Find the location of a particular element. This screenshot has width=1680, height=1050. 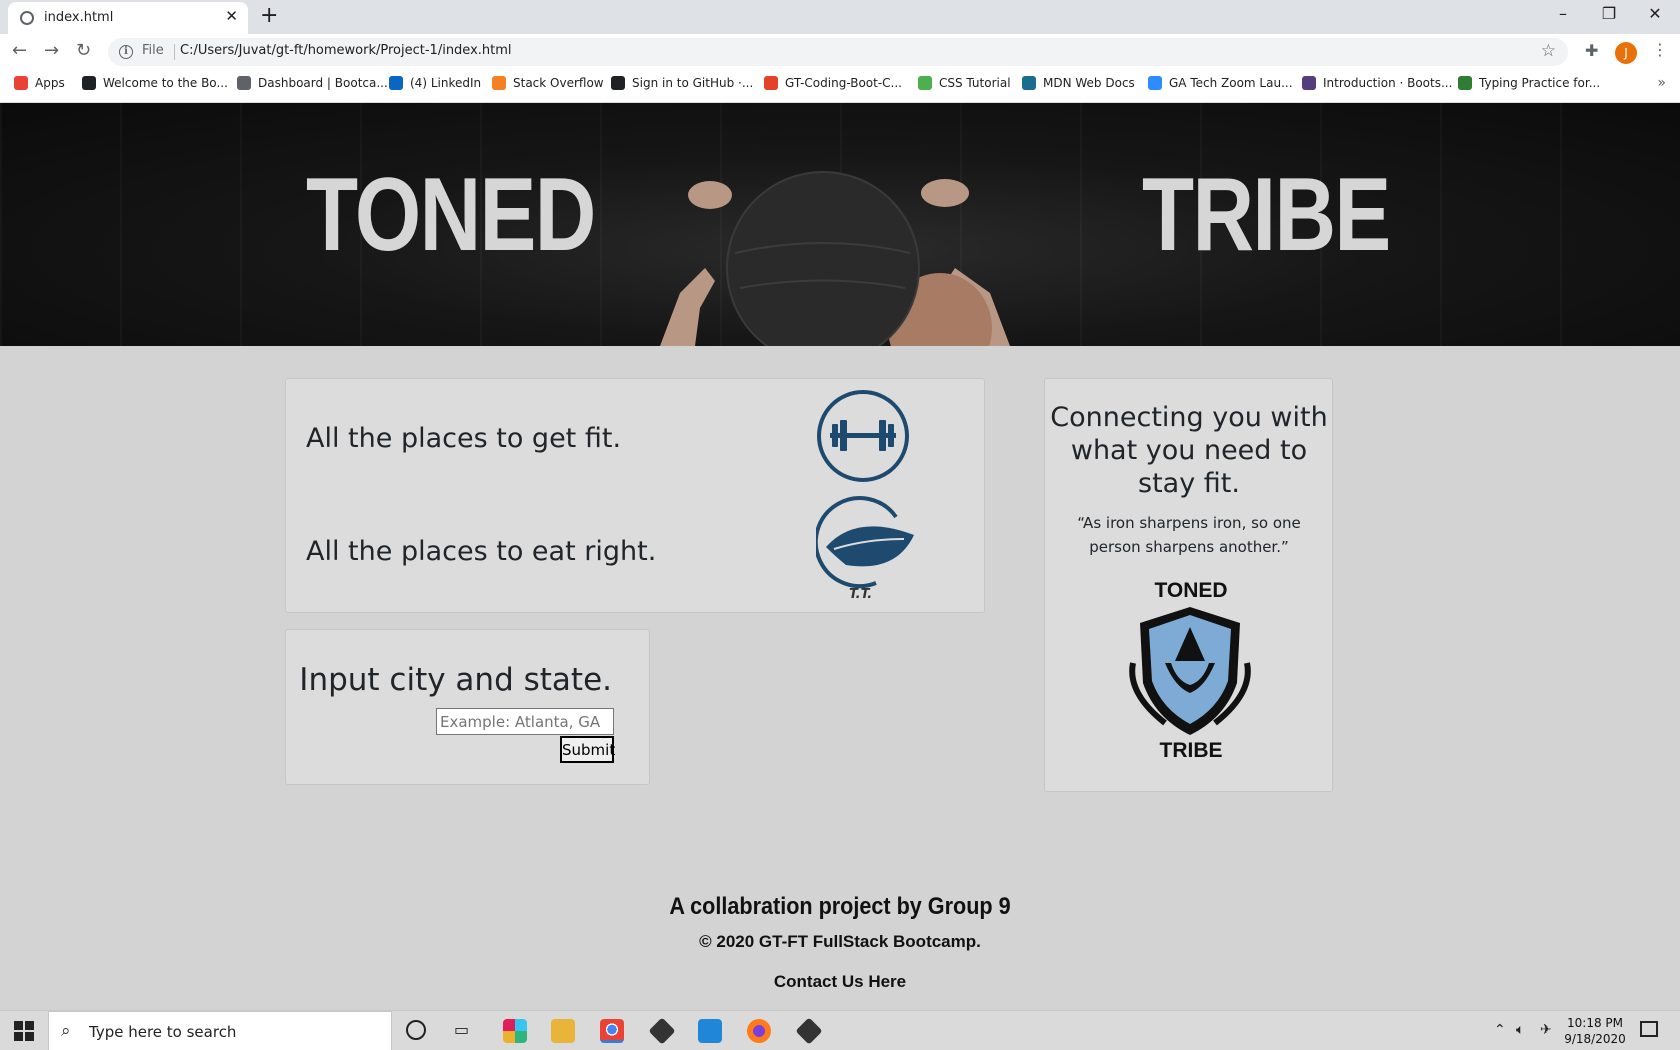

clock-date: 9/18/2020 is located at coordinates (1595, 1039).